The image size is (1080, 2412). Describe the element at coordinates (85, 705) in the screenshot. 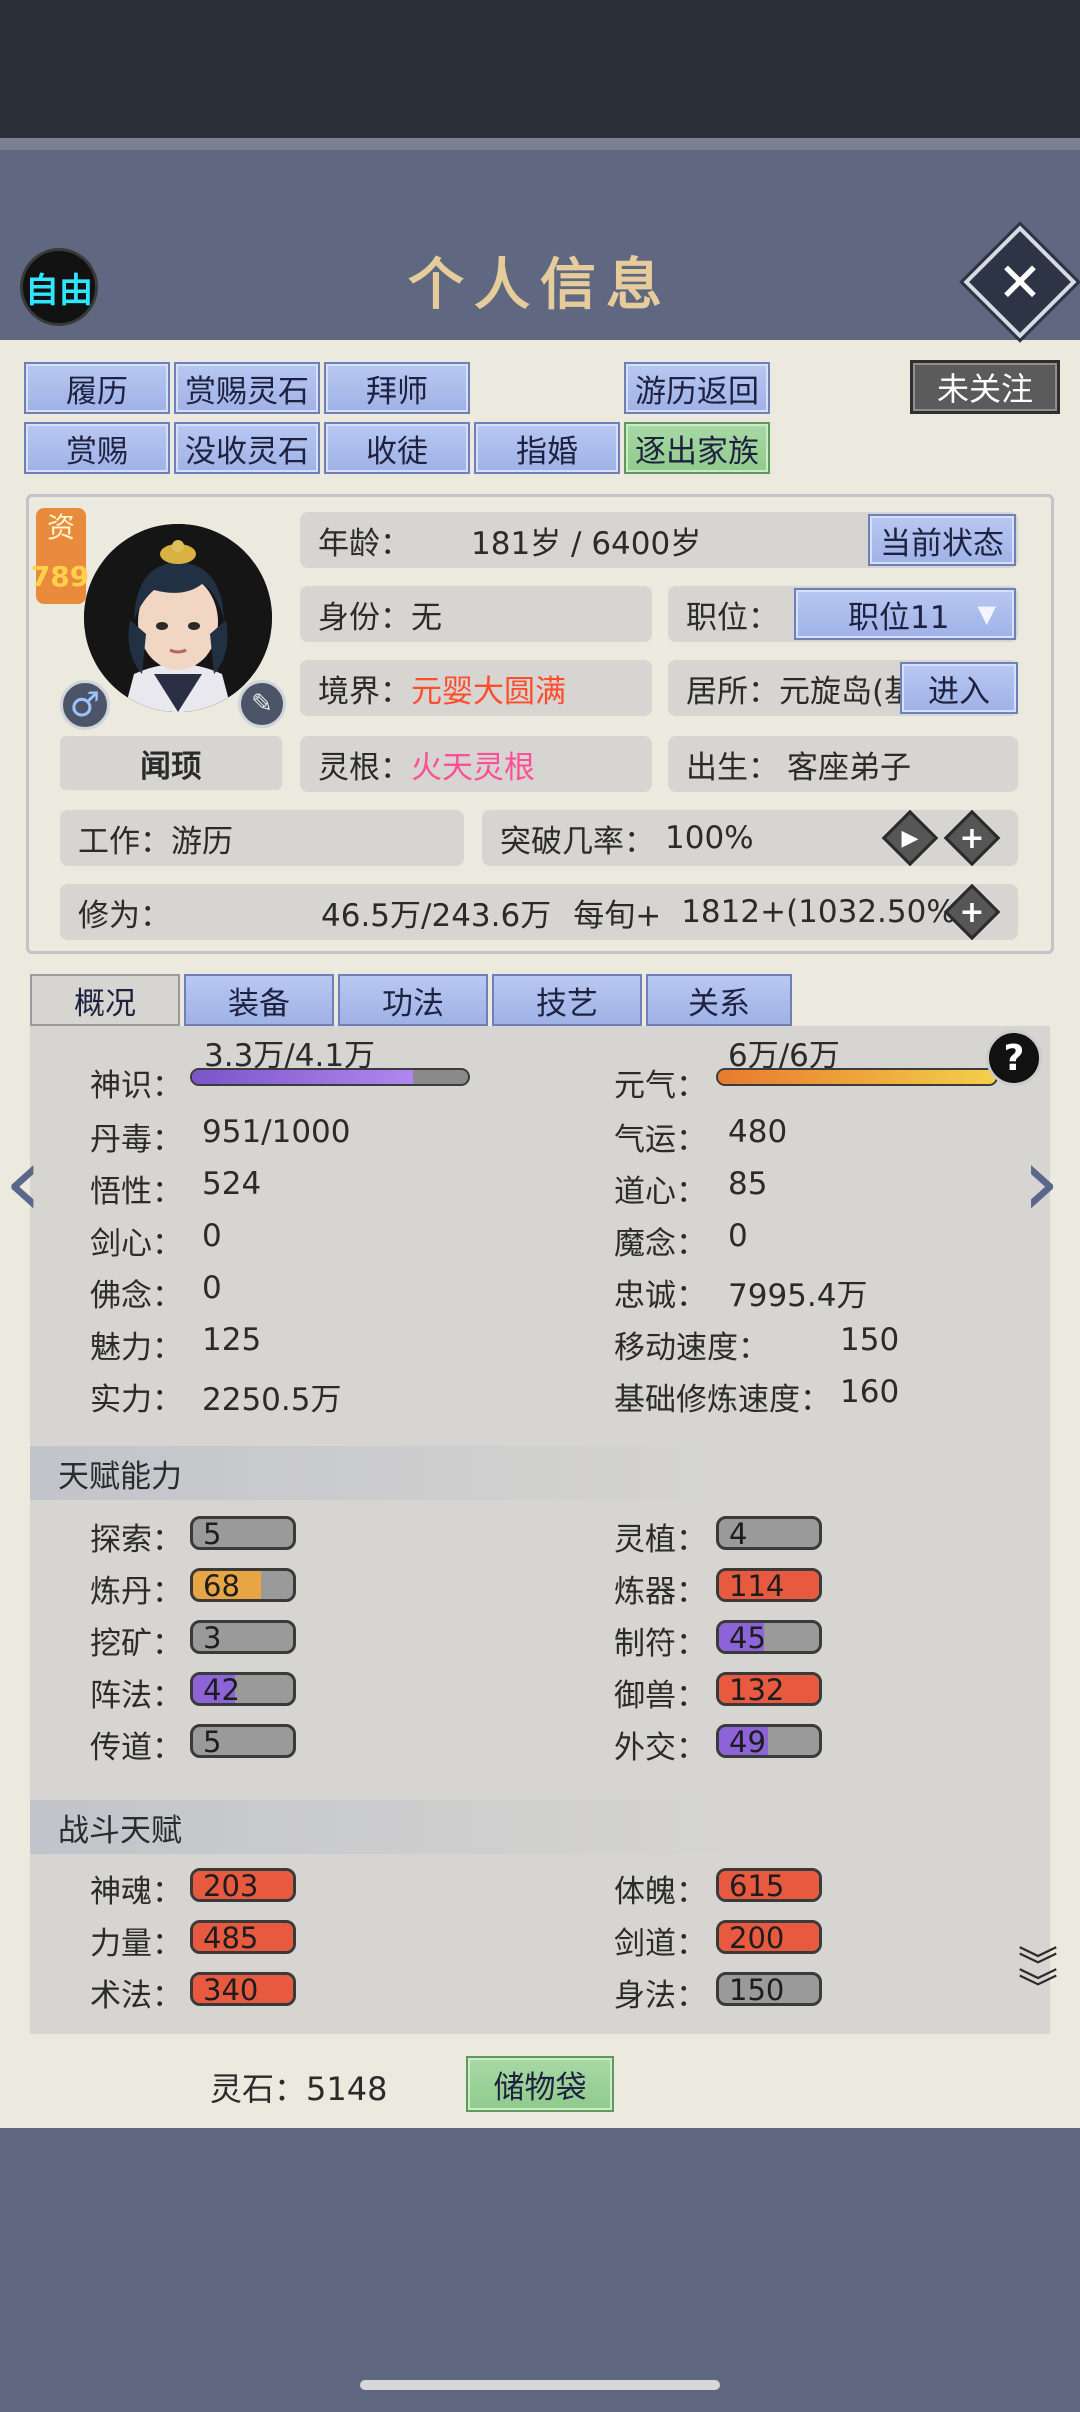

I see `male-icon: ♂` at that location.